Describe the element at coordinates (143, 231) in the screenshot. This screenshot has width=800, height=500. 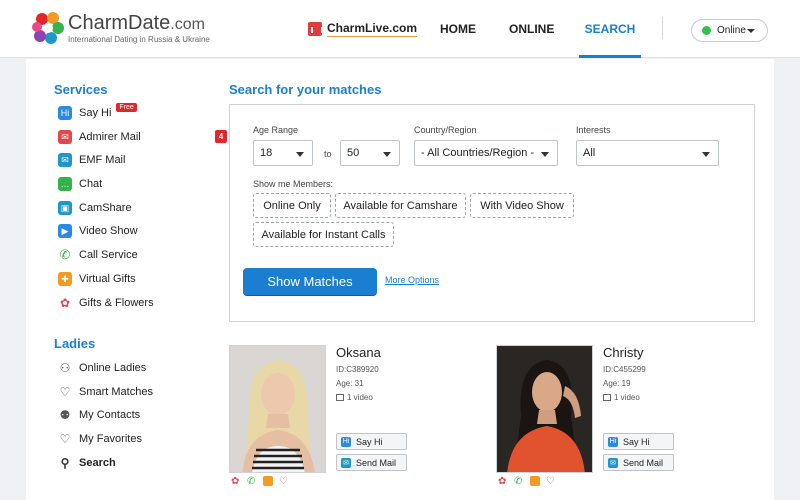
I see `sidebar-item-video-show: ▶ Video Show` at that location.